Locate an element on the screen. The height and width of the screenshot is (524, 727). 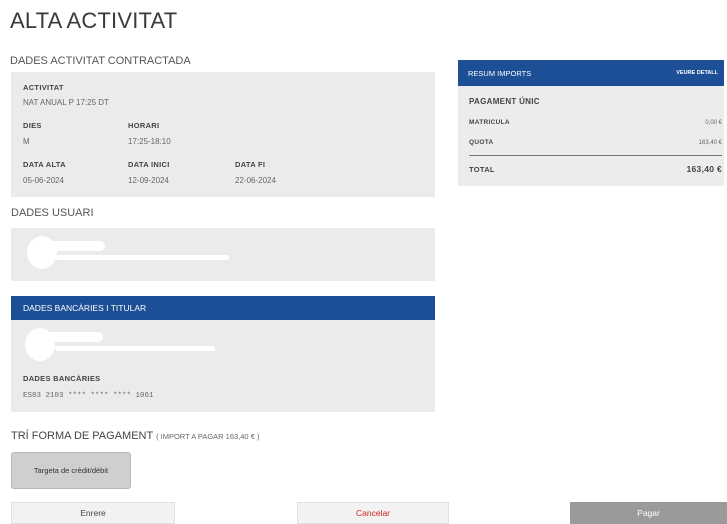
date-end-value: 22-06-2024 is located at coordinates (255, 180).